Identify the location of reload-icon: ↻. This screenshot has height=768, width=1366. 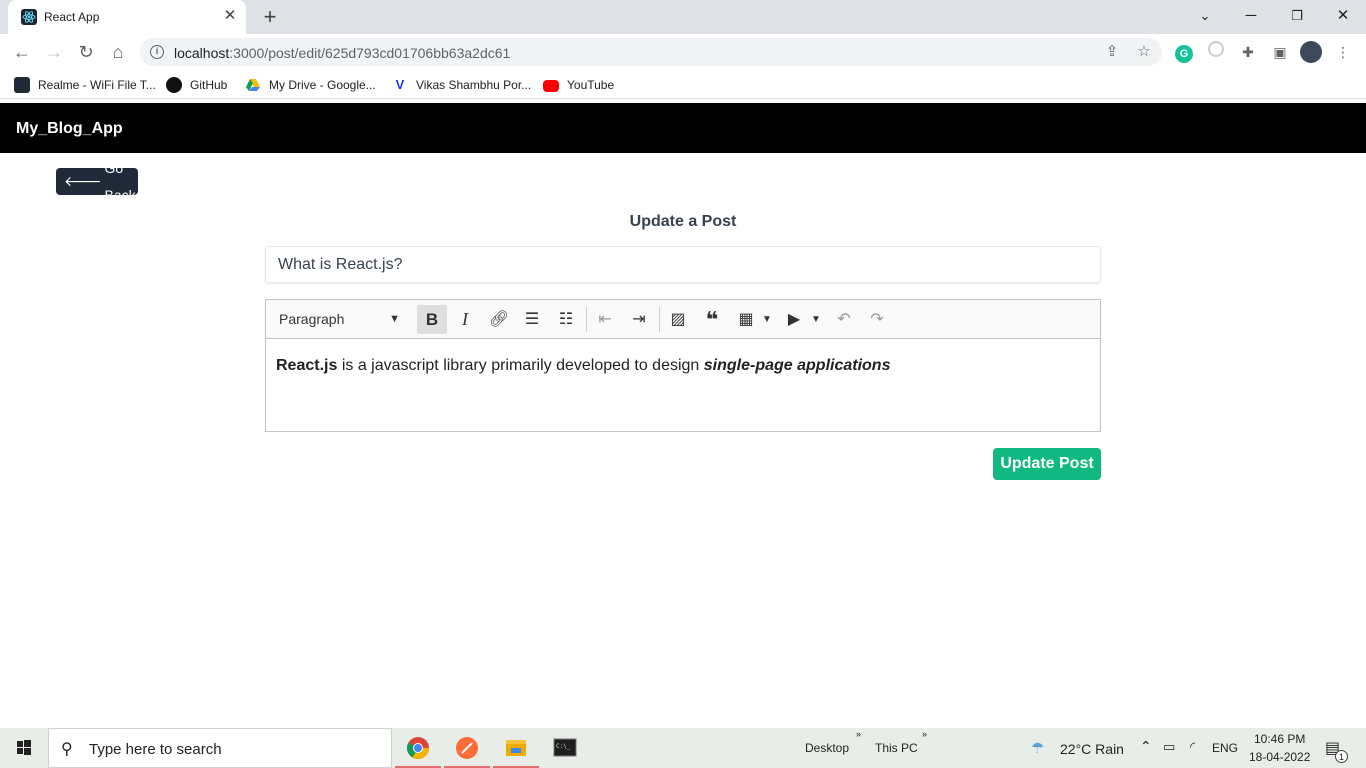
(86, 52).